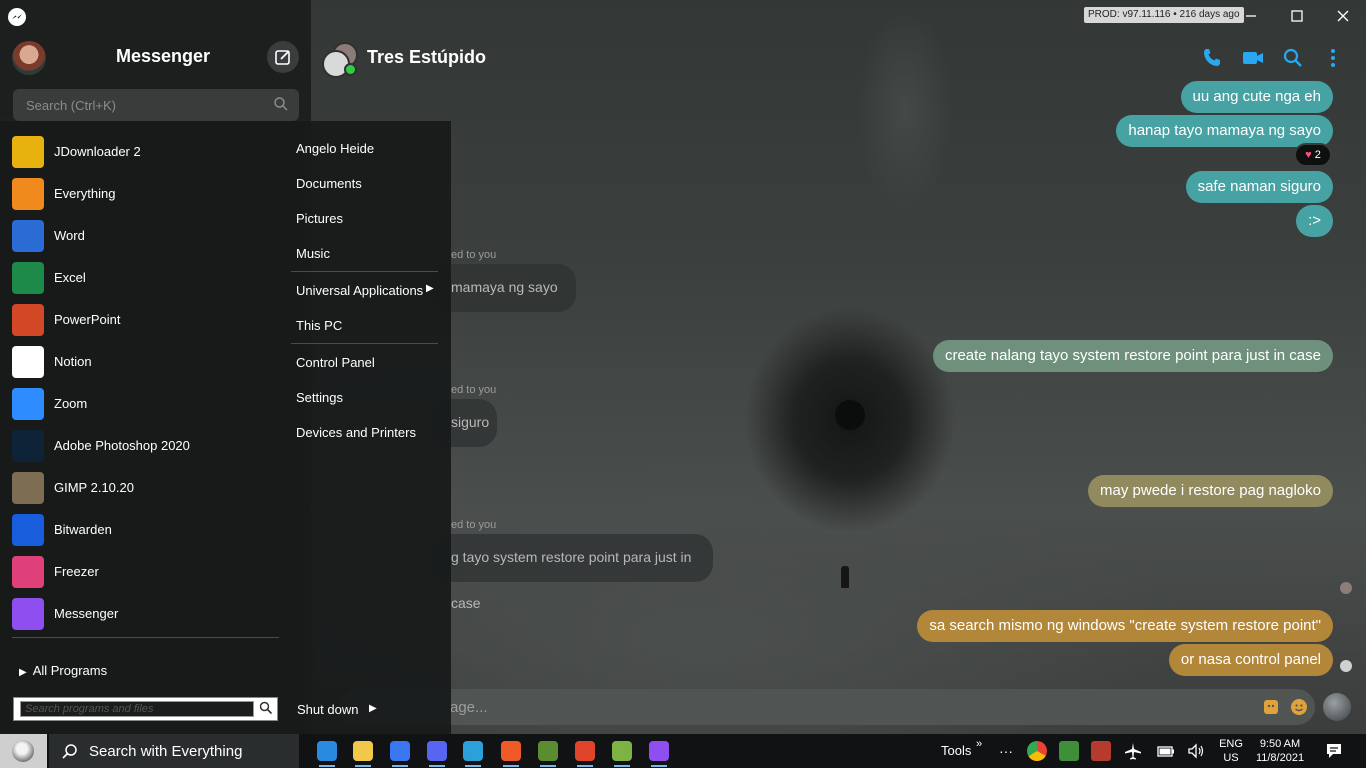 This screenshot has width=1366, height=768. I want to click on tools-toolbar: Tools », so click(961, 748).